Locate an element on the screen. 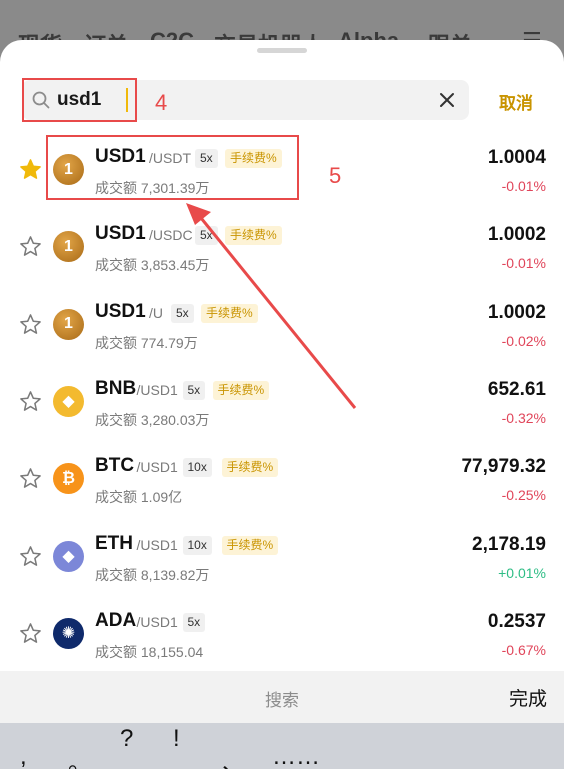  pair-symbol: BNB is located at coordinates (116, 388).